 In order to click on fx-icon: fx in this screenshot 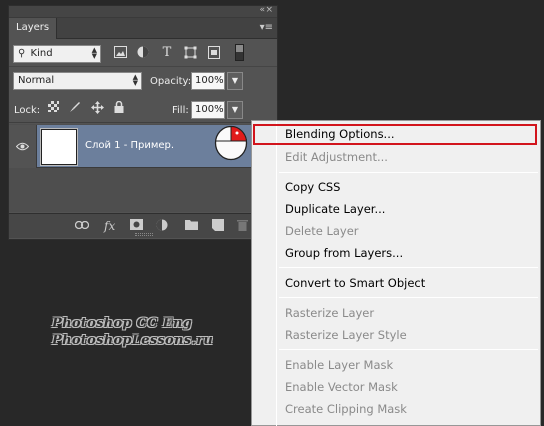, I will do `click(109, 226)`.